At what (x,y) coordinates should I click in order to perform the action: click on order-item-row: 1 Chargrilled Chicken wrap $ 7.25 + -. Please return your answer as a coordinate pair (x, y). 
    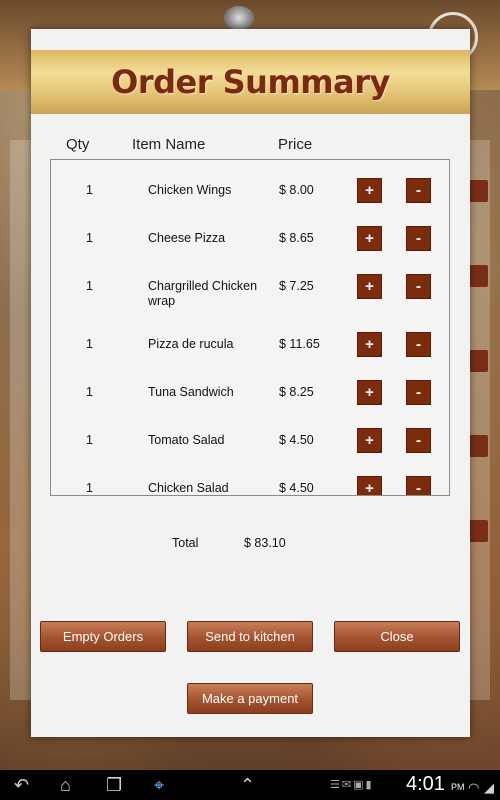
    Looking at the image, I should click on (250, 298).